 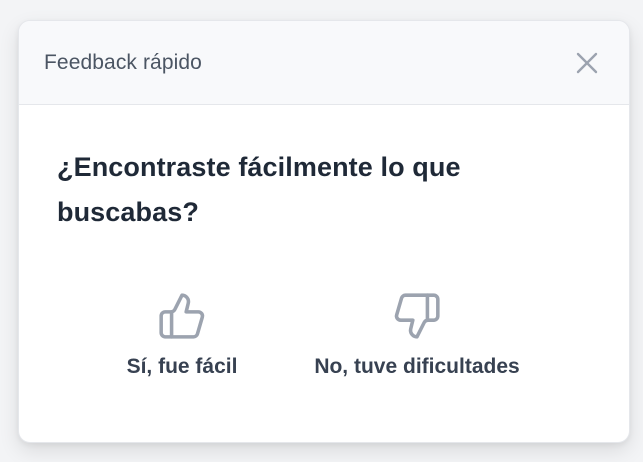 What do you see at coordinates (123, 62) in the screenshot?
I see `card-title: Feedback rápido` at bounding box center [123, 62].